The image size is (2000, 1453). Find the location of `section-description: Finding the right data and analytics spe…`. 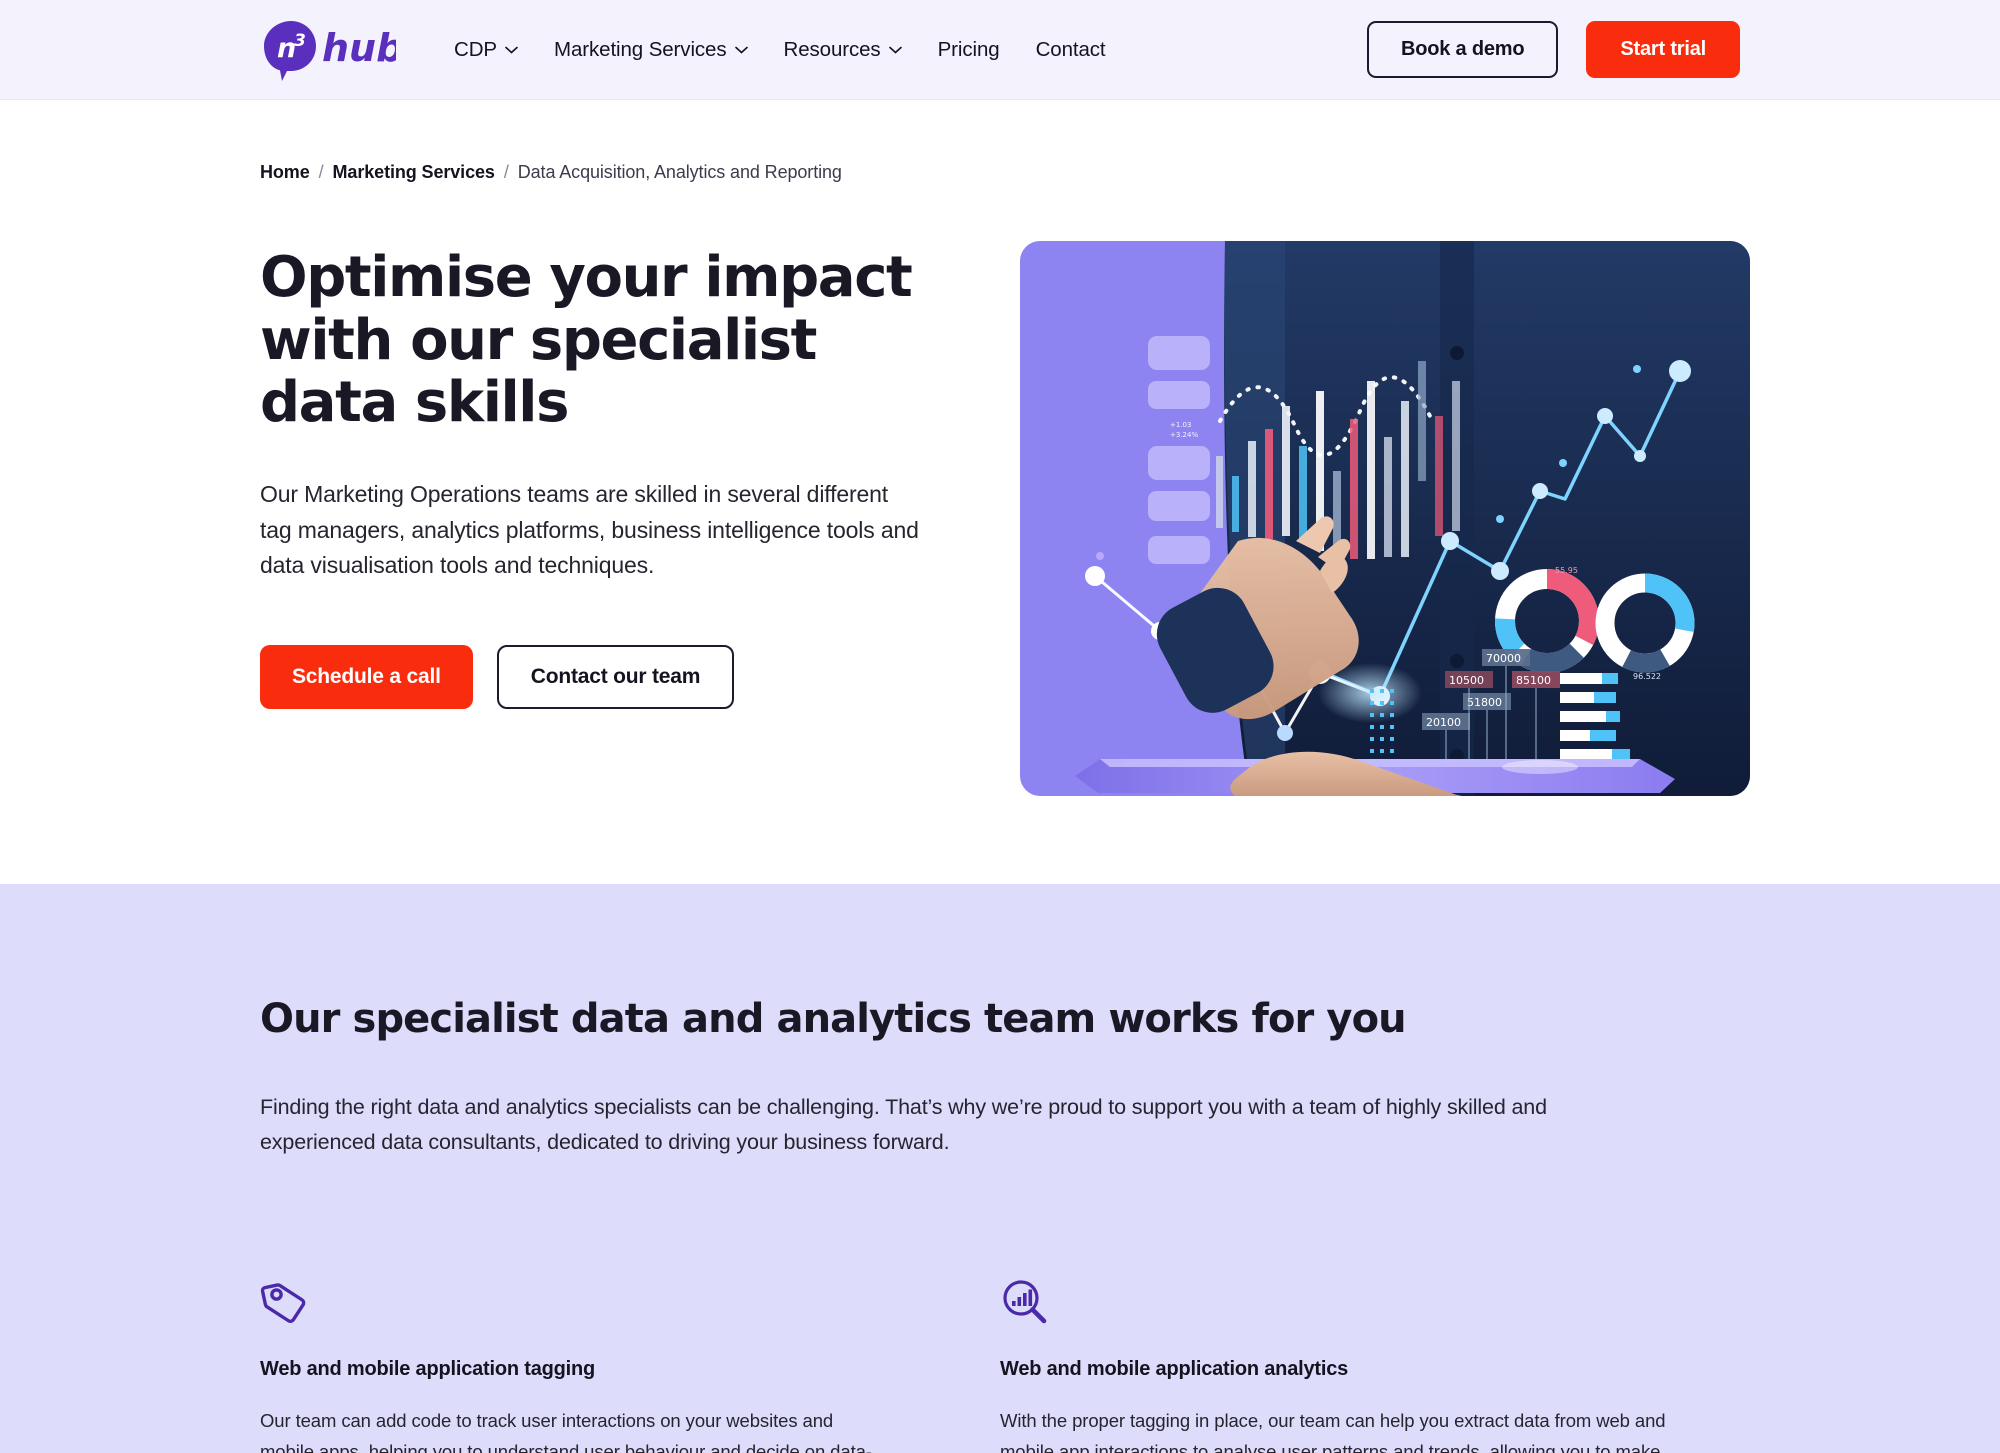

section-description: Finding the right data and analytics spe… is located at coordinates (903, 1124).